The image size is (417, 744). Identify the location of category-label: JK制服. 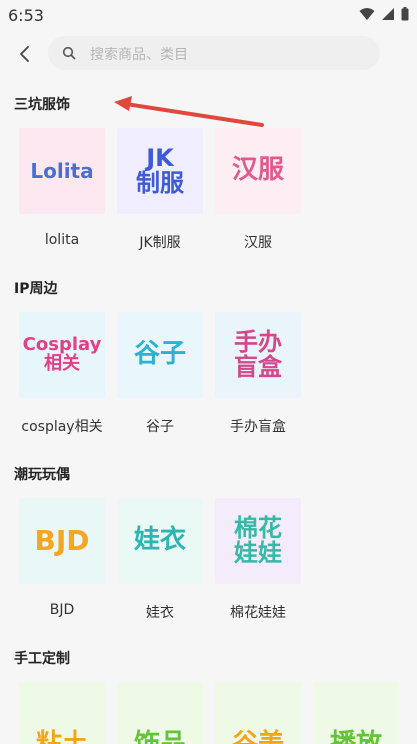
(160, 243).